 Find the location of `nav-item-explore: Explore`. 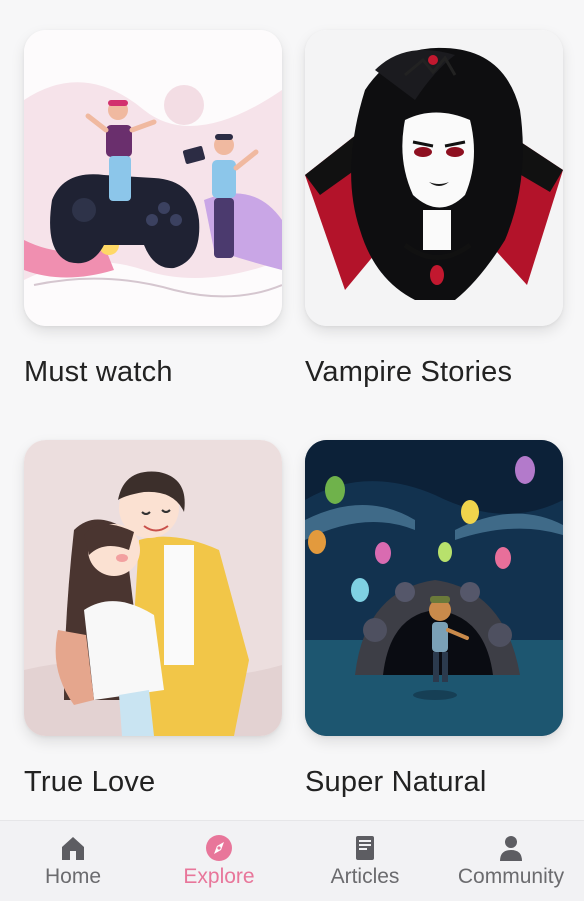

nav-item-explore: Explore is located at coordinates (219, 861).